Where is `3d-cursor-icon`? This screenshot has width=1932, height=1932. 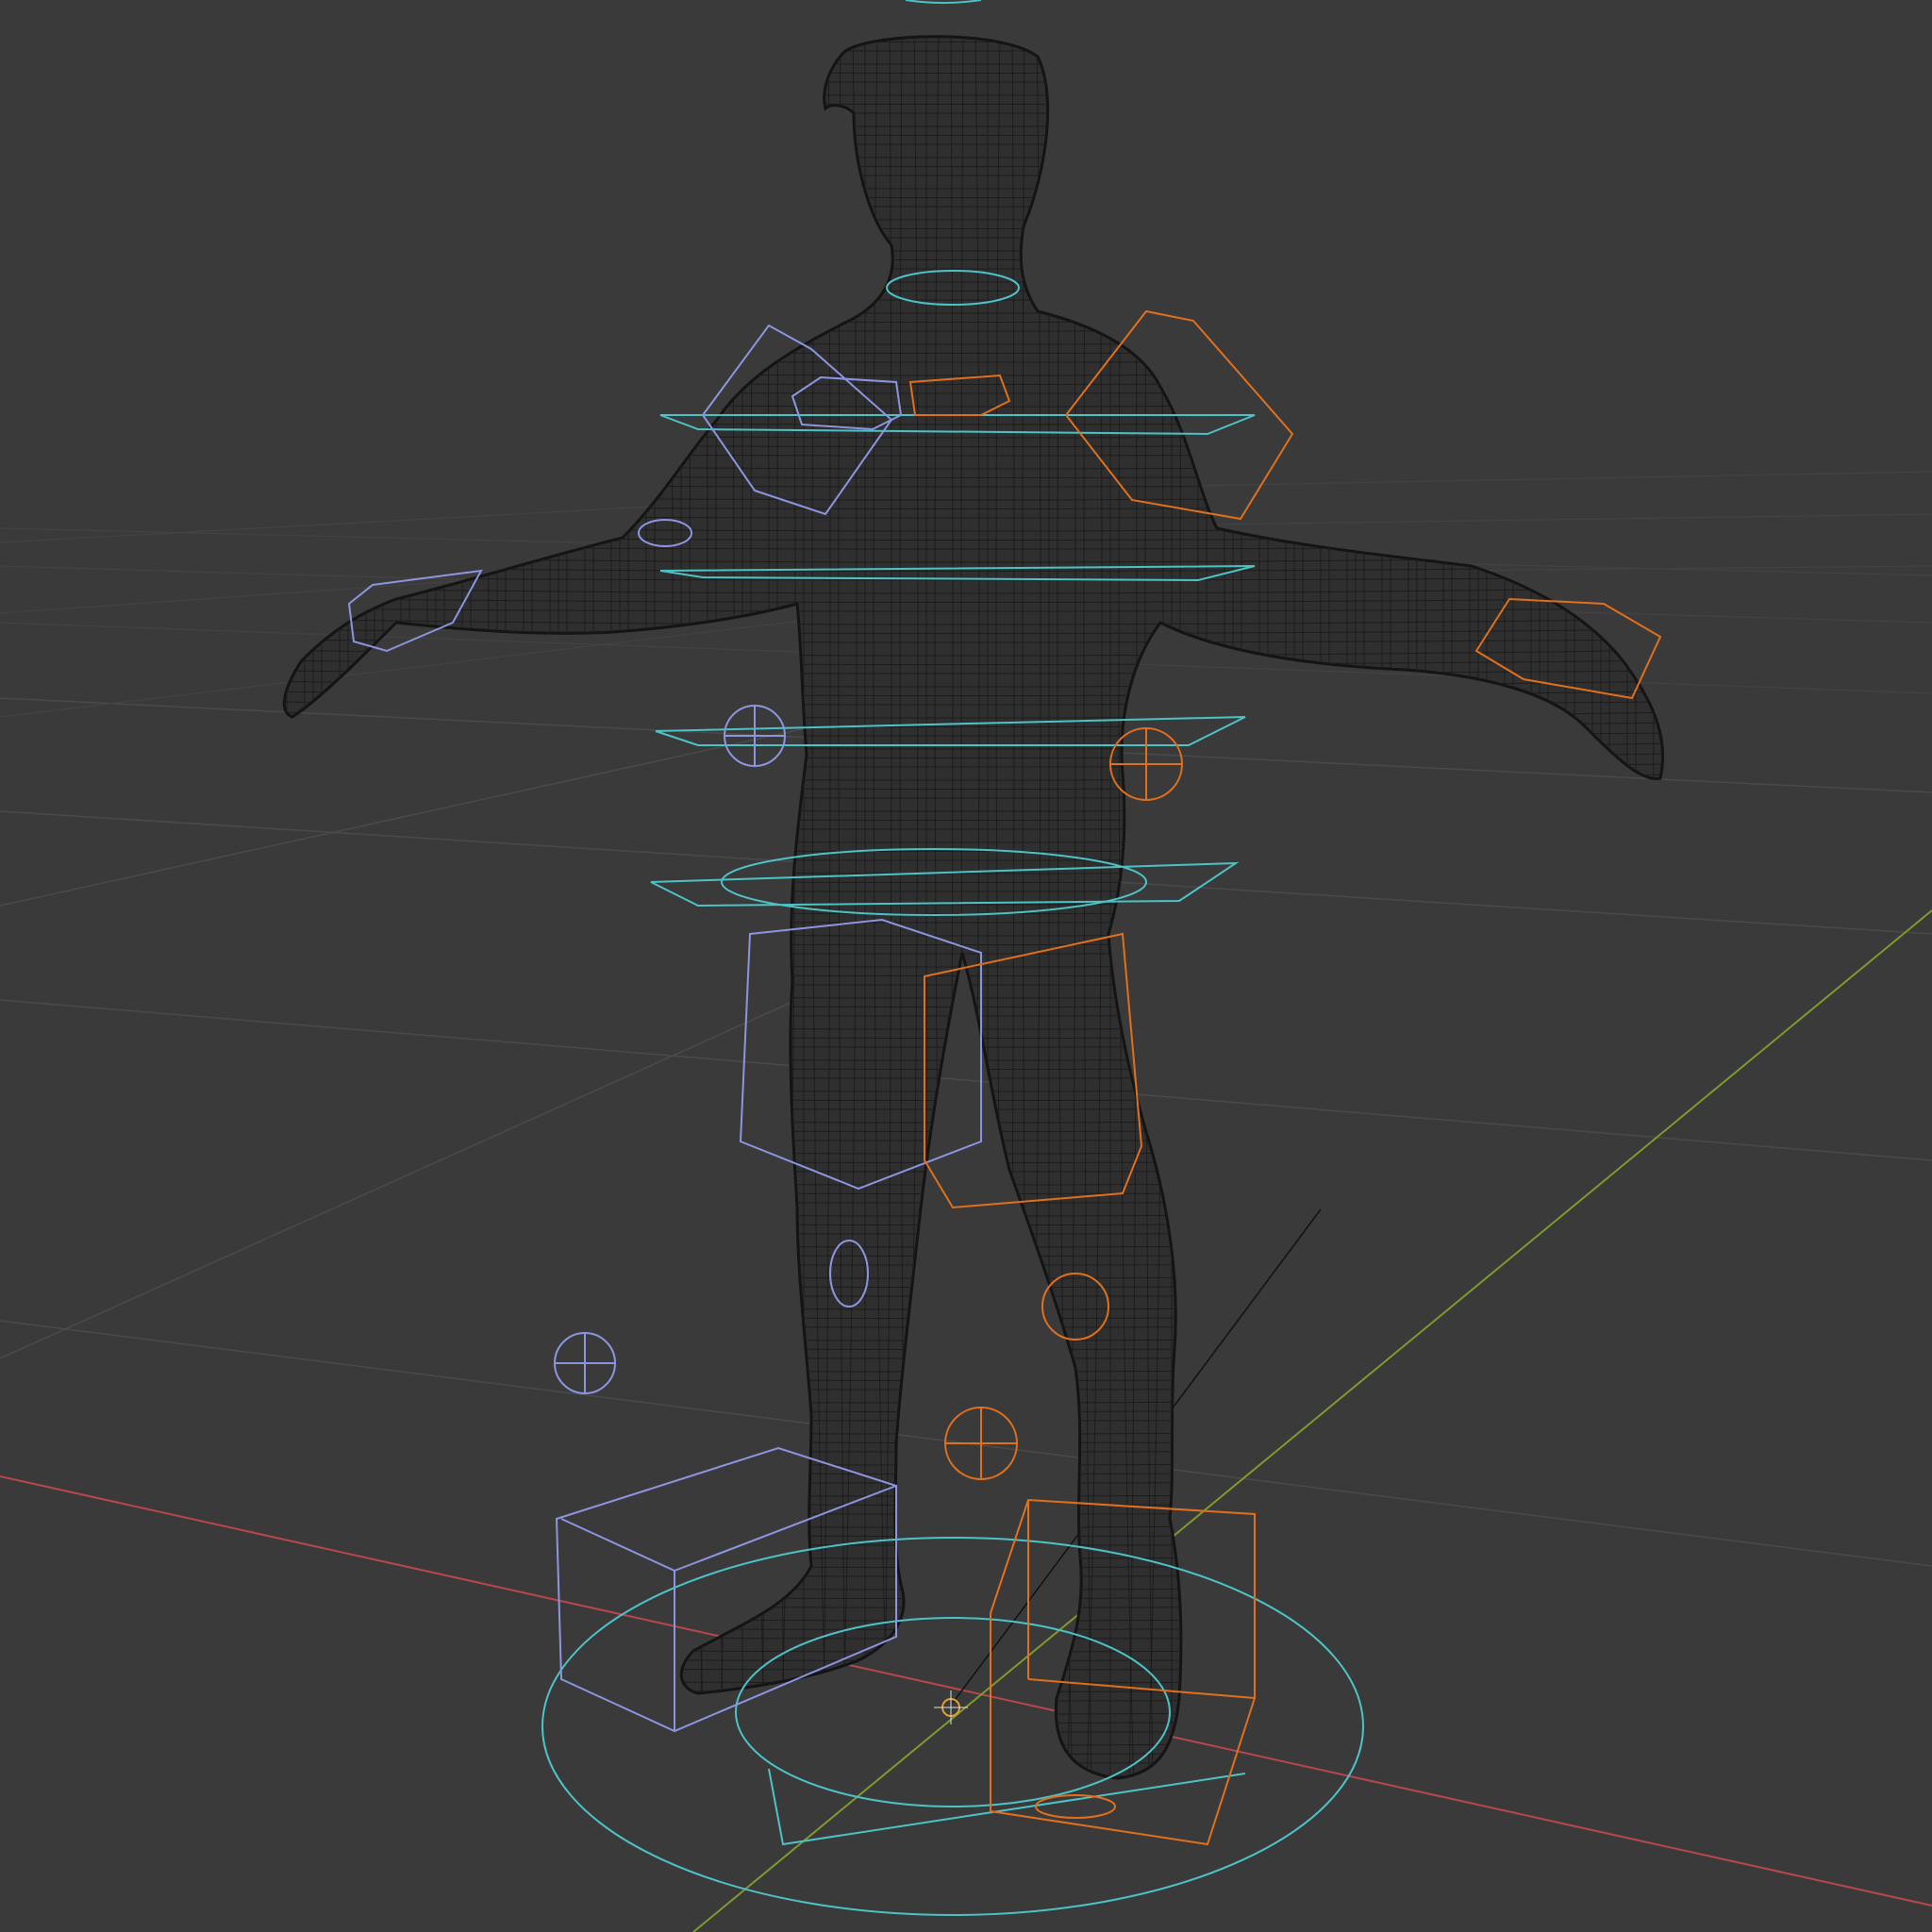
3d-cursor-icon is located at coordinates (951, 1707).